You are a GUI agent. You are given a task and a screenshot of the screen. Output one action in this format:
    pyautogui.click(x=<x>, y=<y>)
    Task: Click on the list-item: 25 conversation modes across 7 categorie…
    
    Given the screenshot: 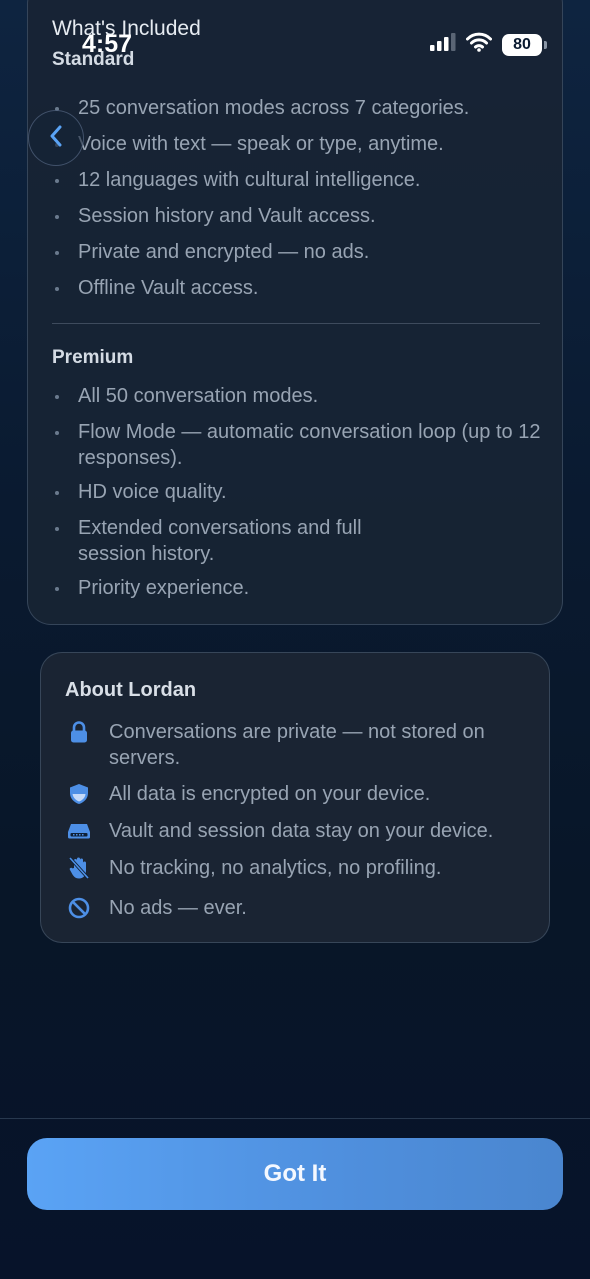 What is the action you would take?
    pyautogui.click(x=297, y=113)
    